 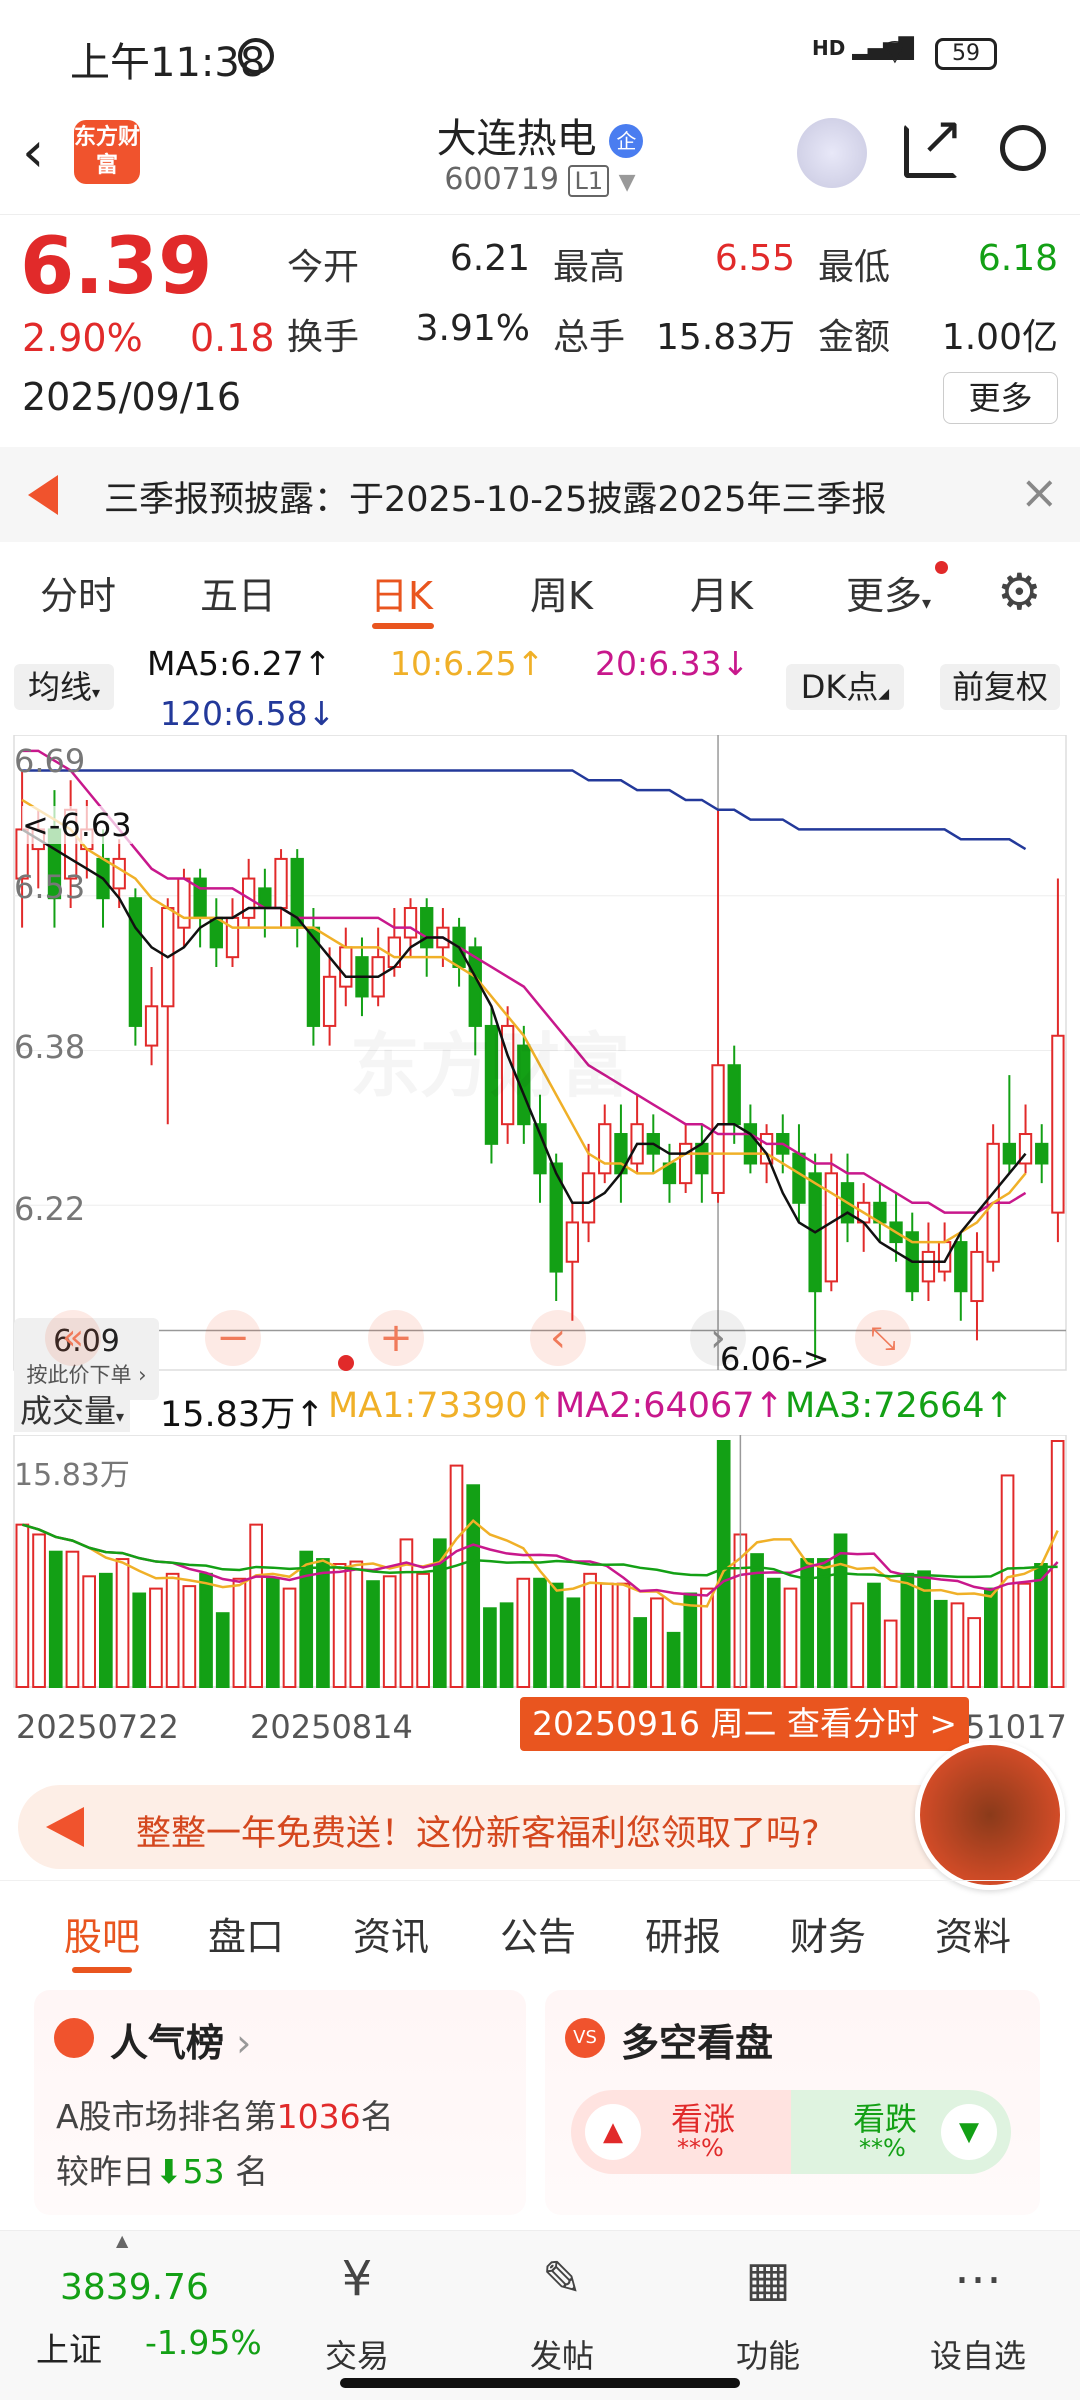 What do you see at coordinates (232, 338) in the screenshot?
I see `change-amount: 0.18` at bounding box center [232, 338].